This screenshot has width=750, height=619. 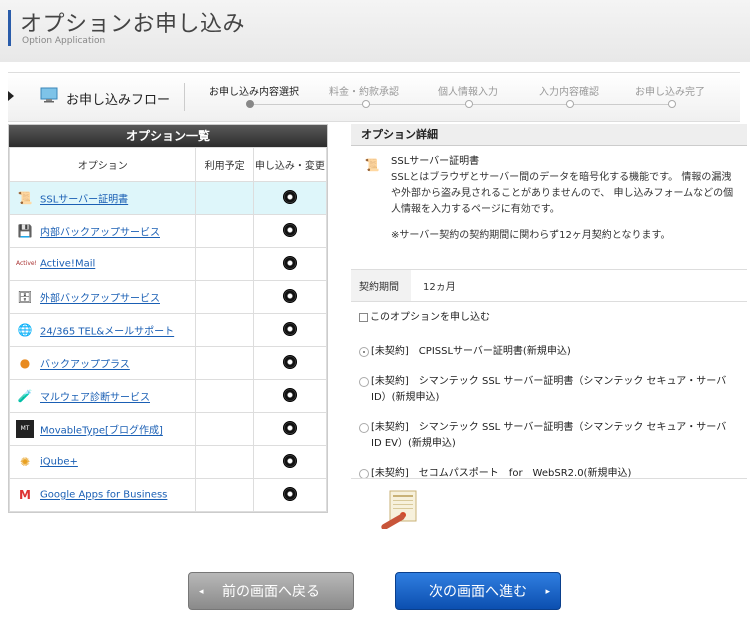 What do you see at coordinates (84, 200) in the screenshot?
I see `option-link: SSLサーバー証明書` at bounding box center [84, 200].